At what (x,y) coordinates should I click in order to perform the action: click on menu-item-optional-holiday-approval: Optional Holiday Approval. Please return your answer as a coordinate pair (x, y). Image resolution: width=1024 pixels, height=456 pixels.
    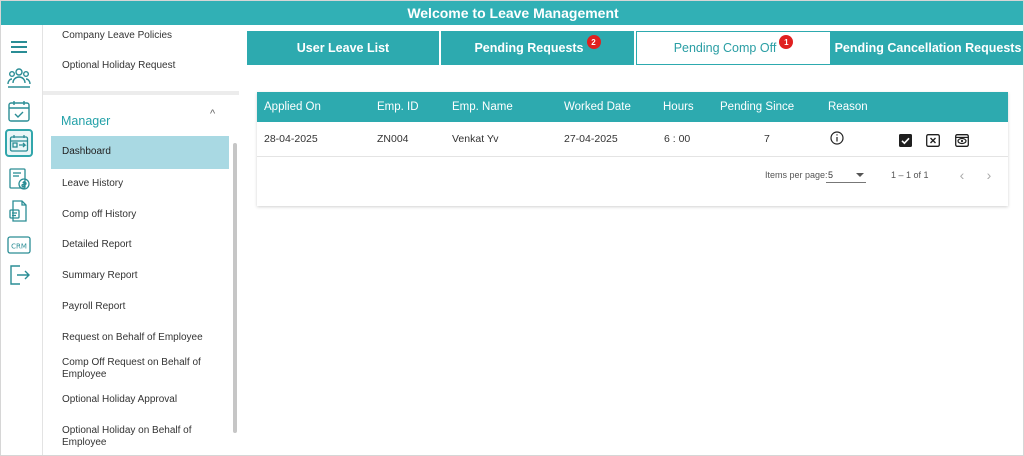
    Looking at the image, I should click on (147, 400).